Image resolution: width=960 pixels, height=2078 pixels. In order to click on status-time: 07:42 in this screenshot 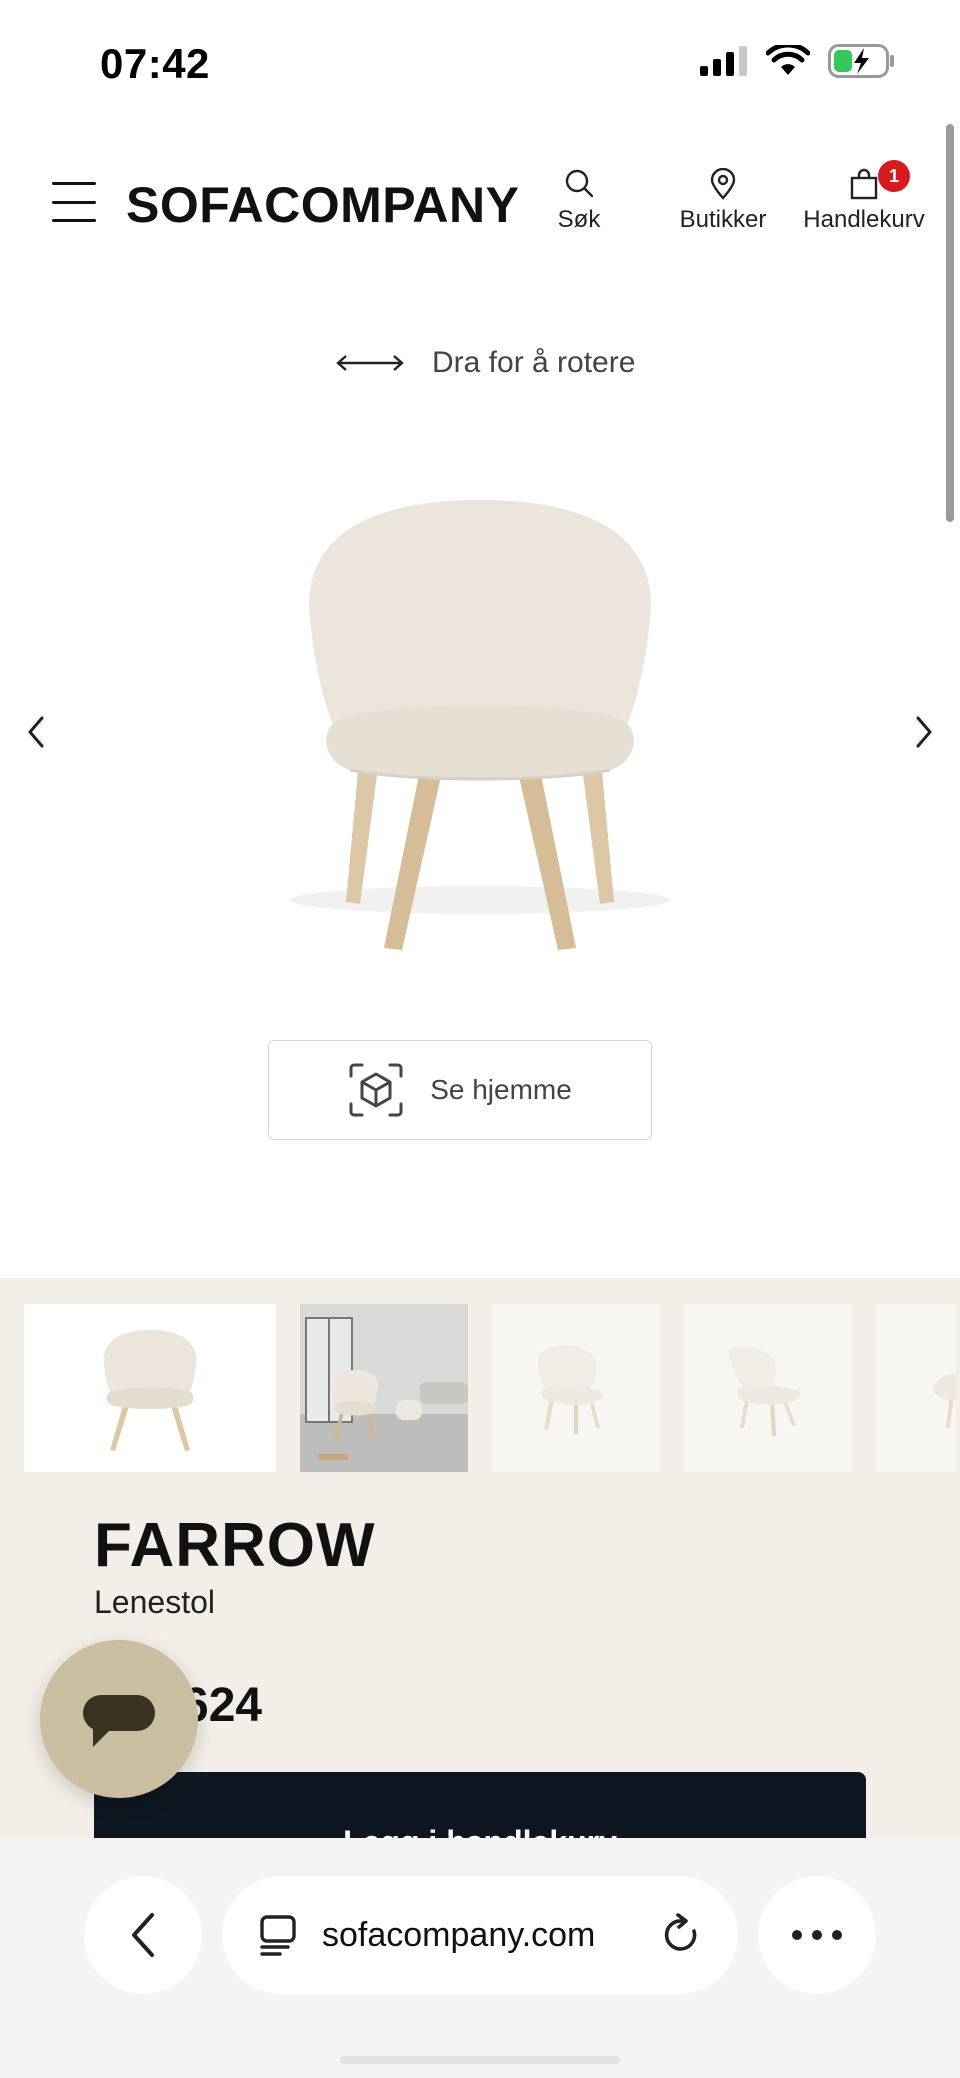, I will do `click(155, 63)`.